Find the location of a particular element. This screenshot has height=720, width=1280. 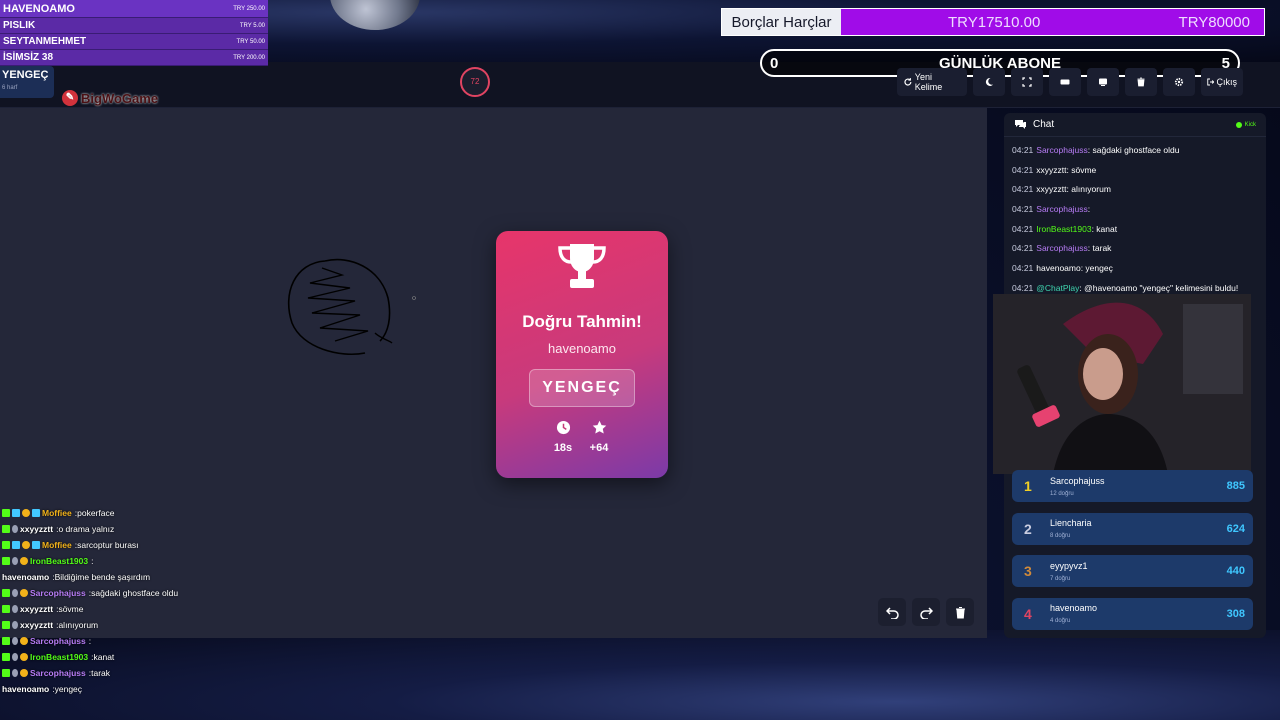

keyboard-icon is located at coordinates (1065, 82).